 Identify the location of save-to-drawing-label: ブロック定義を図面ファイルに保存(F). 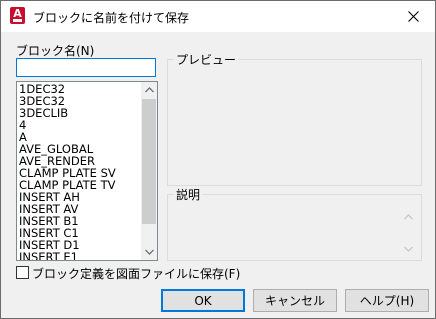
(136, 274).